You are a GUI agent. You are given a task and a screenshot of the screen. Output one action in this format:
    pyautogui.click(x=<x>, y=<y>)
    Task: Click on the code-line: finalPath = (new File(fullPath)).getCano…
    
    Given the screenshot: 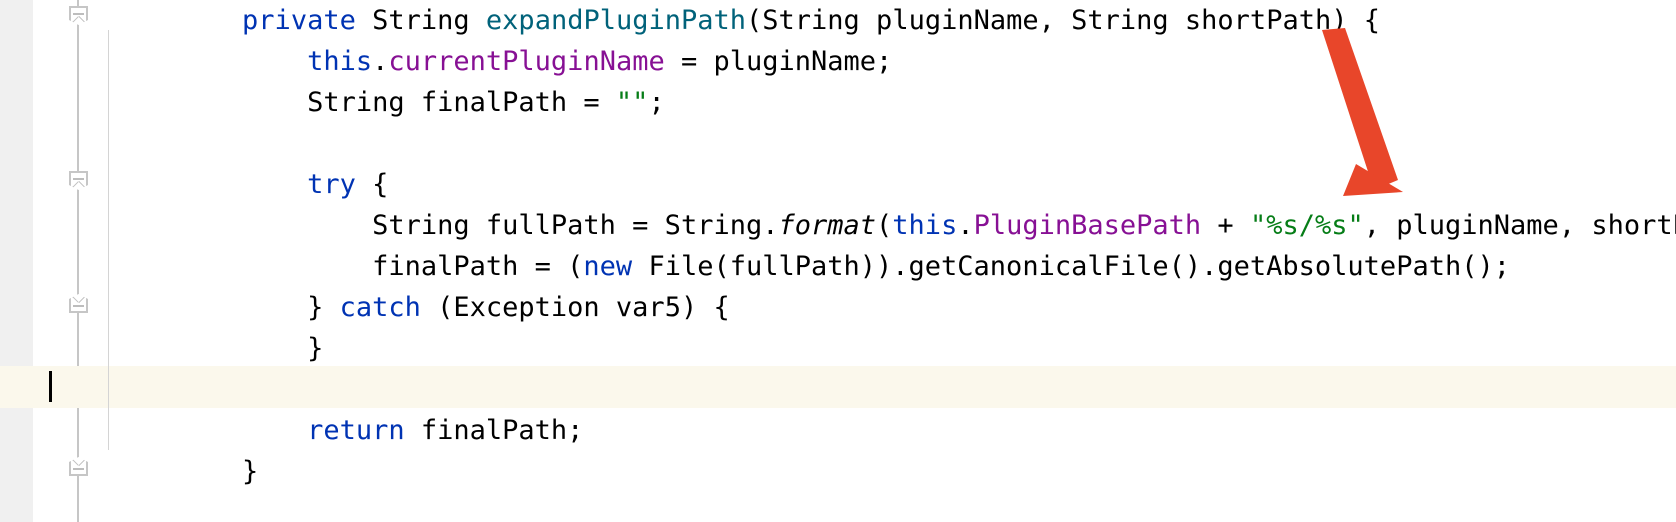 What is the action you would take?
    pyautogui.click(x=894, y=266)
    